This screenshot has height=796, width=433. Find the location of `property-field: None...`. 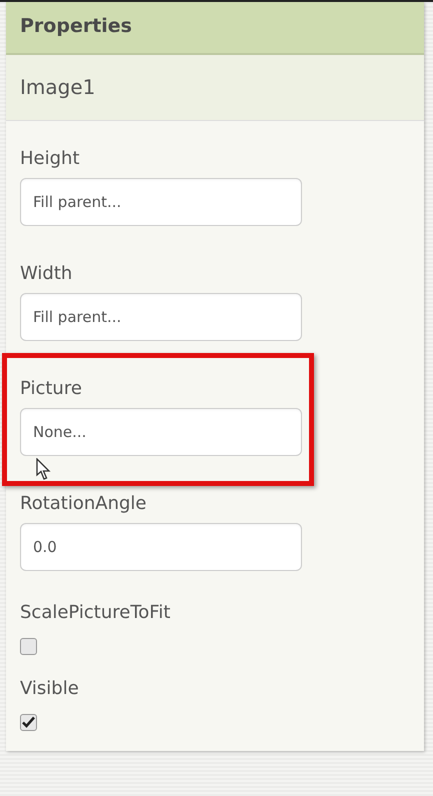

property-field: None... is located at coordinates (161, 432).